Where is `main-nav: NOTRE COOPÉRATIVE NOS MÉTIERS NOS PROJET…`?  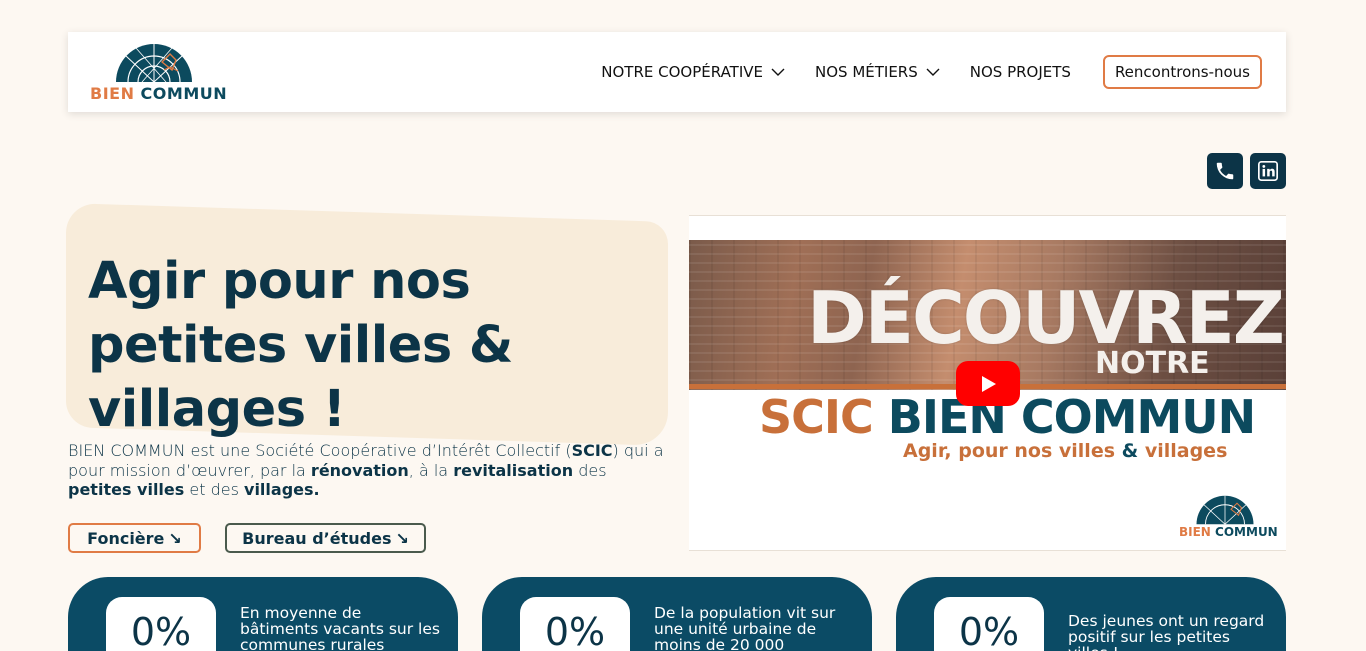 main-nav: NOTRE COOPÉRATIVE NOS MÉTIERS NOS PROJET… is located at coordinates (916, 72).